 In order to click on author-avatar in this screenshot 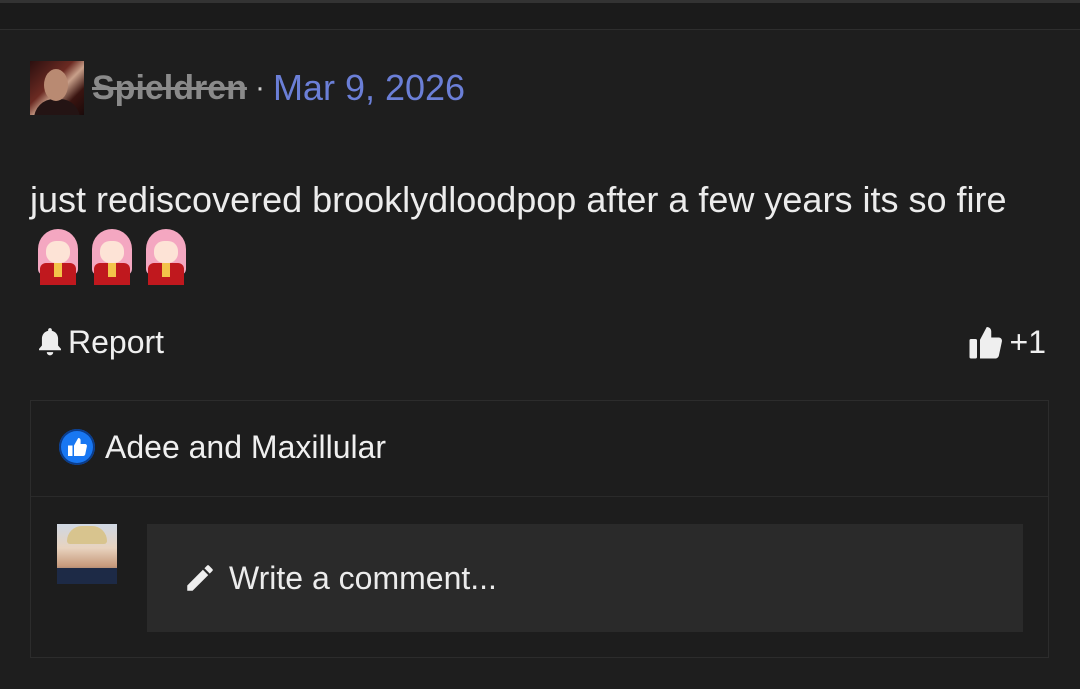, I will do `click(57, 88)`.